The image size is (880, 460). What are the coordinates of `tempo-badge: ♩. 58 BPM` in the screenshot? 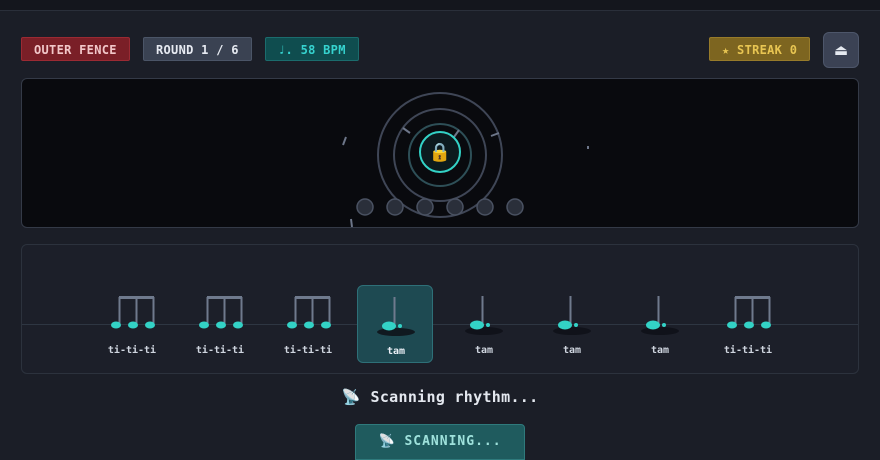 It's located at (312, 49).